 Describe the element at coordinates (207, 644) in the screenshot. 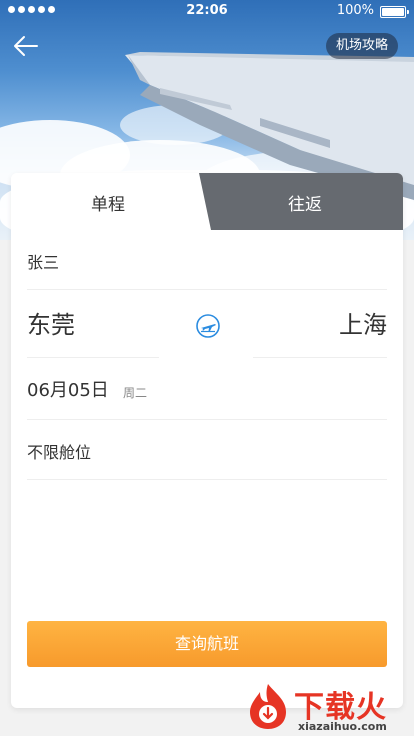

I see `search-flights-button: 查询航班` at that location.